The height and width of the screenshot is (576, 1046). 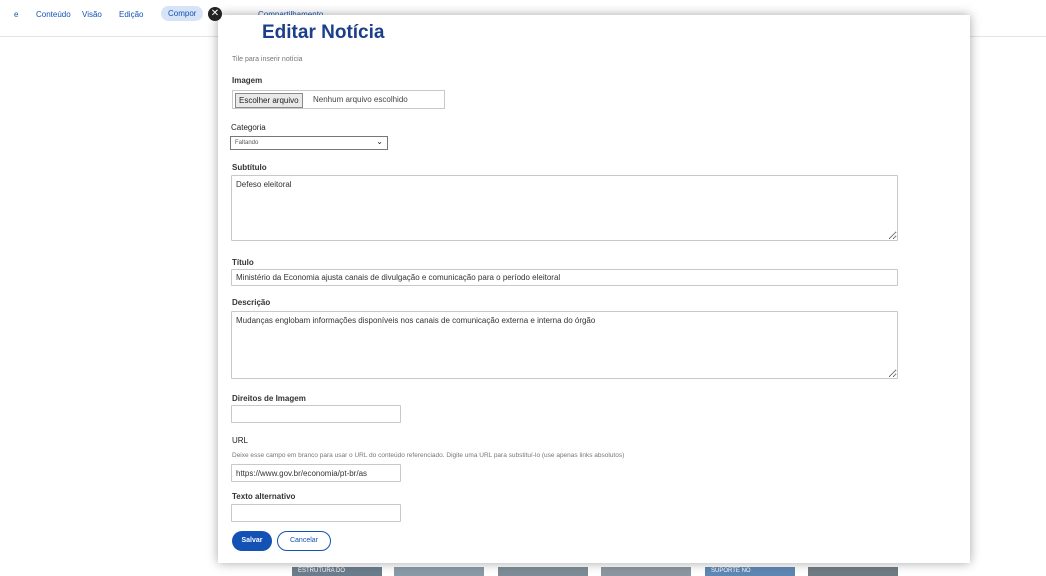 What do you see at coordinates (564, 208) in the screenshot?
I see `subtitle-field: Defeso eleitoral` at bounding box center [564, 208].